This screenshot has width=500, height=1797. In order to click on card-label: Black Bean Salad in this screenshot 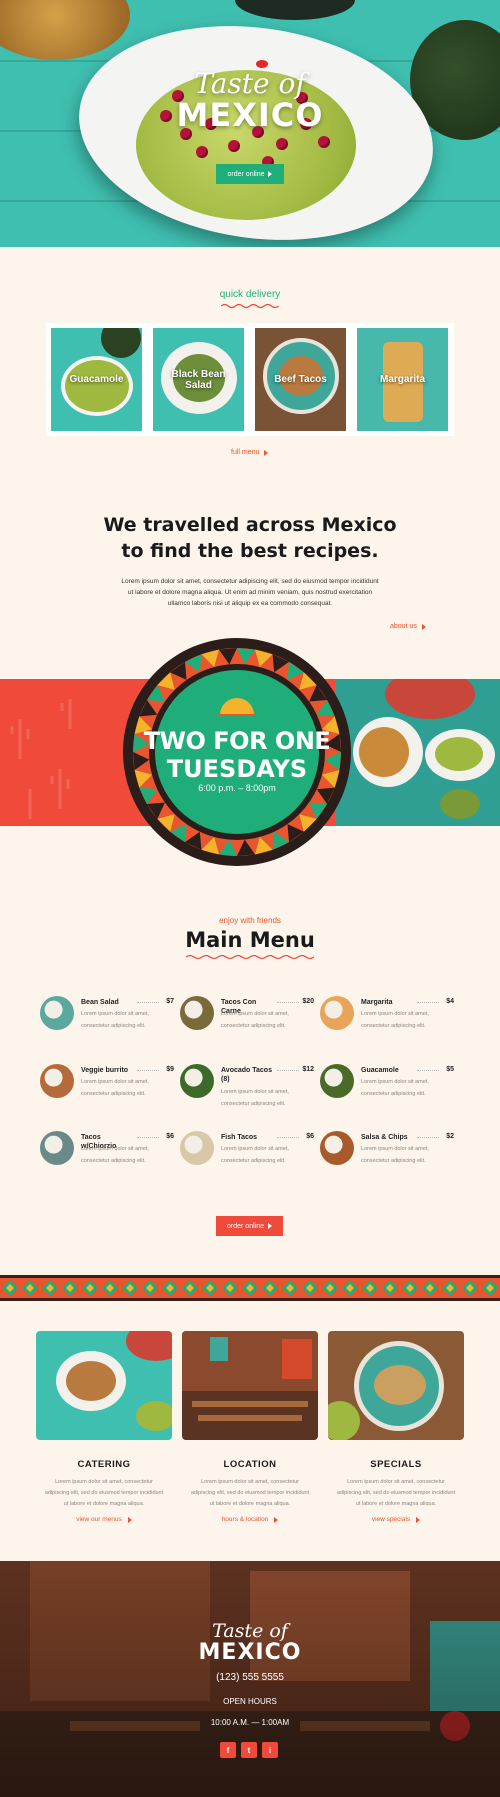, I will do `click(198, 379)`.